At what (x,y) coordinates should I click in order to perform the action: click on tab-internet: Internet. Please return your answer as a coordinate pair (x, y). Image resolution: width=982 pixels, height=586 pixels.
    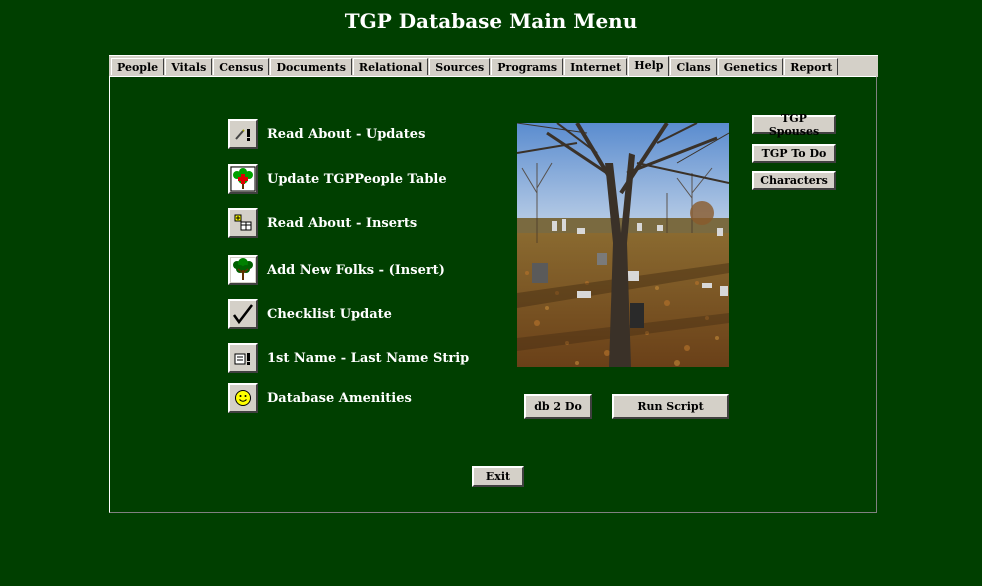
    Looking at the image, I should click on (596, 66).